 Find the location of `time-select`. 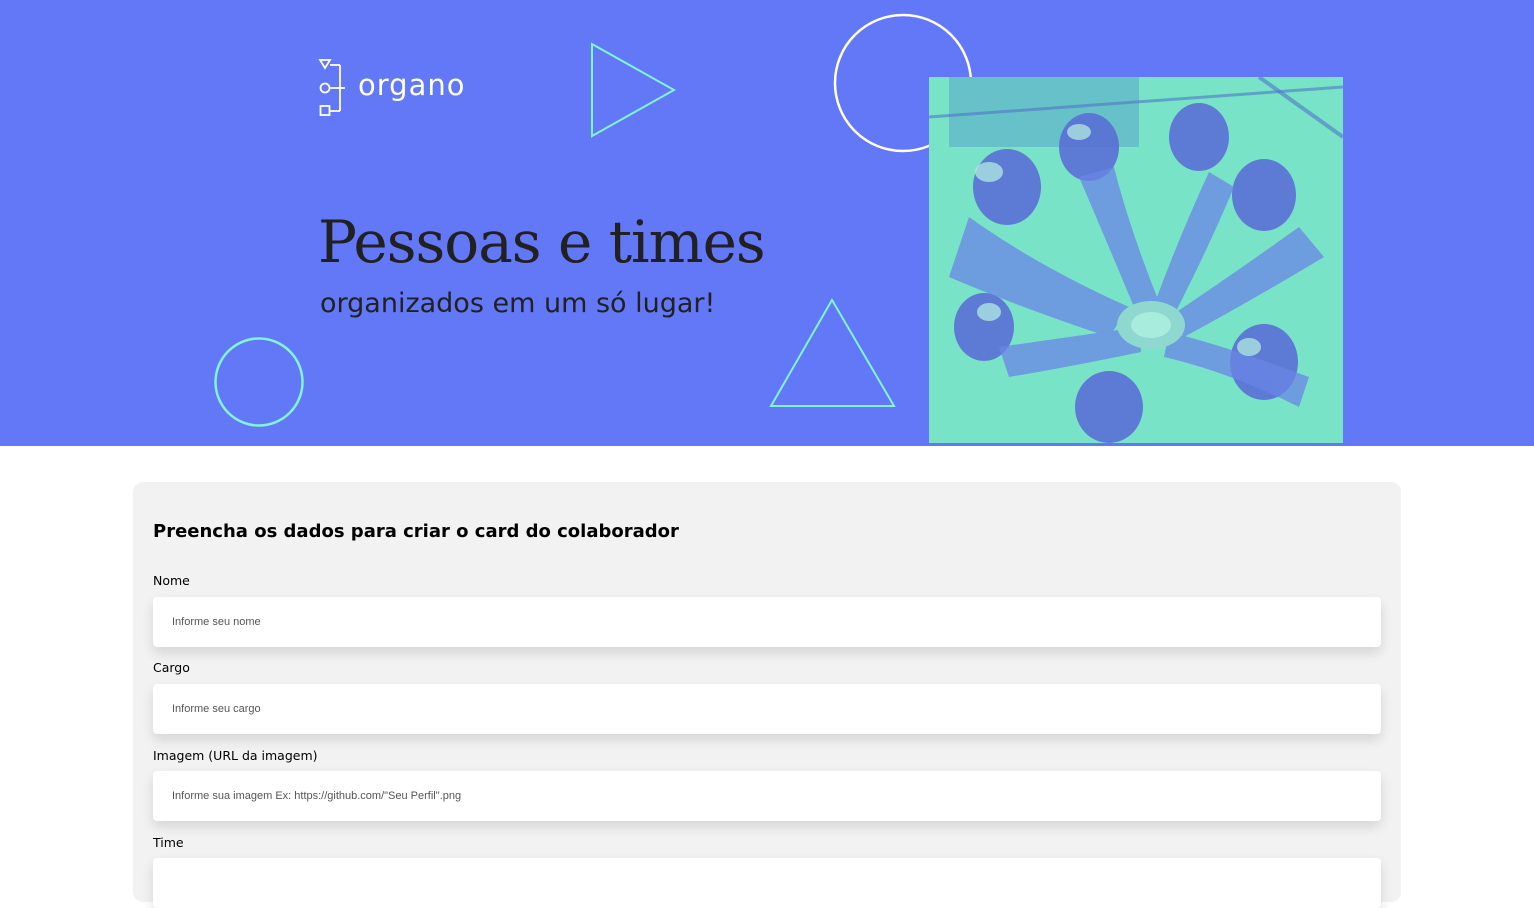

time-select is located at coordinates (767, 883).